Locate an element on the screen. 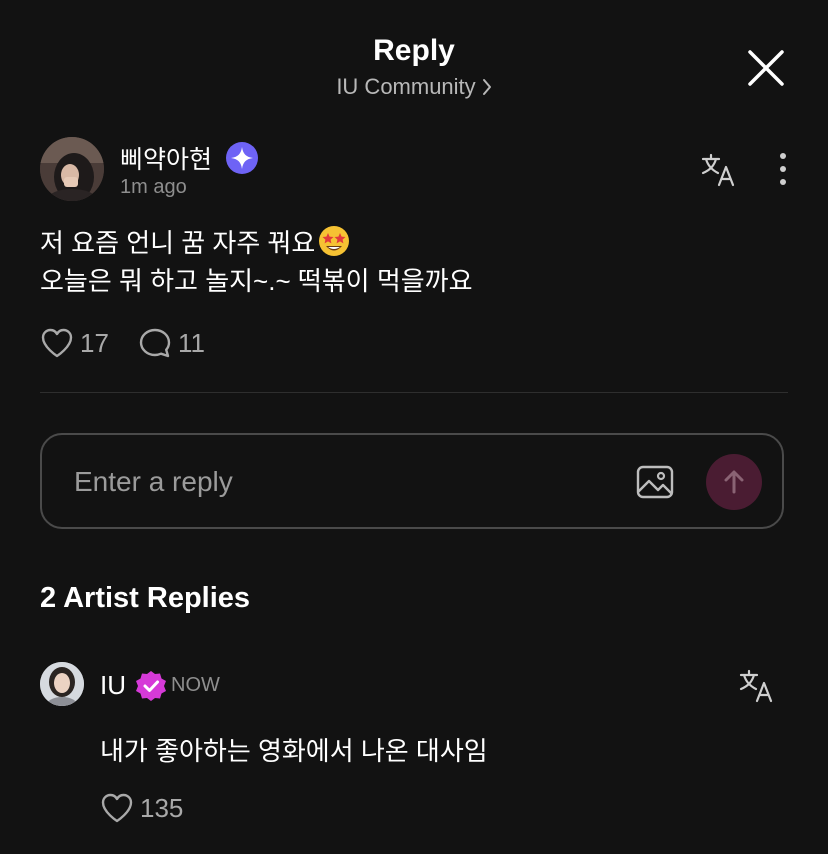 The height and width of the screenshot is (854, 828). artist-like-button: 135 is located at coordinates (141, 808).